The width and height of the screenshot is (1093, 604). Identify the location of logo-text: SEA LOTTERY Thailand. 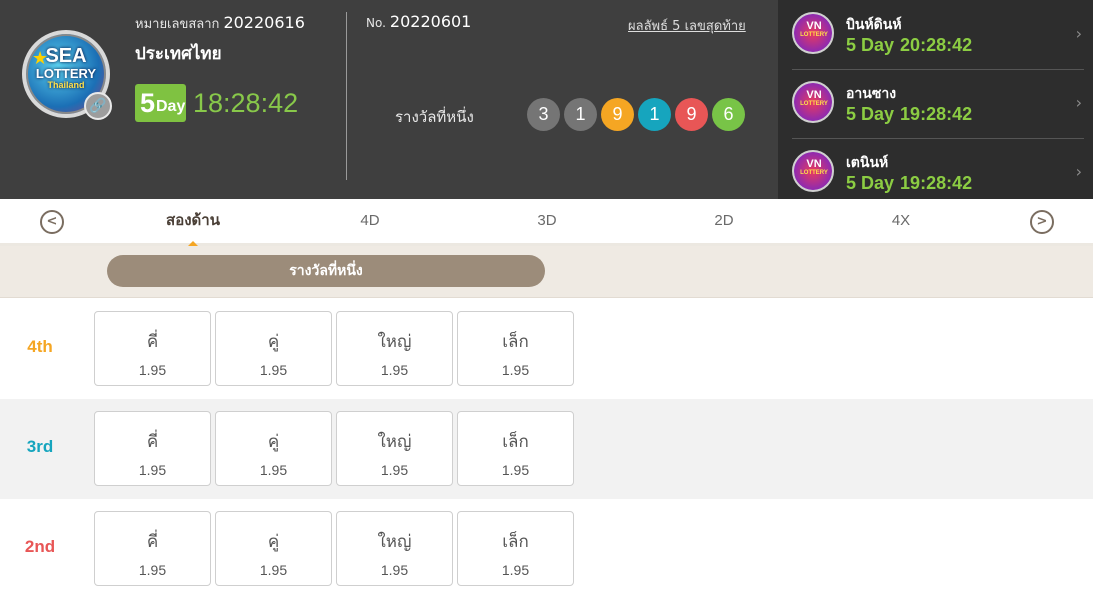
(66, 68).